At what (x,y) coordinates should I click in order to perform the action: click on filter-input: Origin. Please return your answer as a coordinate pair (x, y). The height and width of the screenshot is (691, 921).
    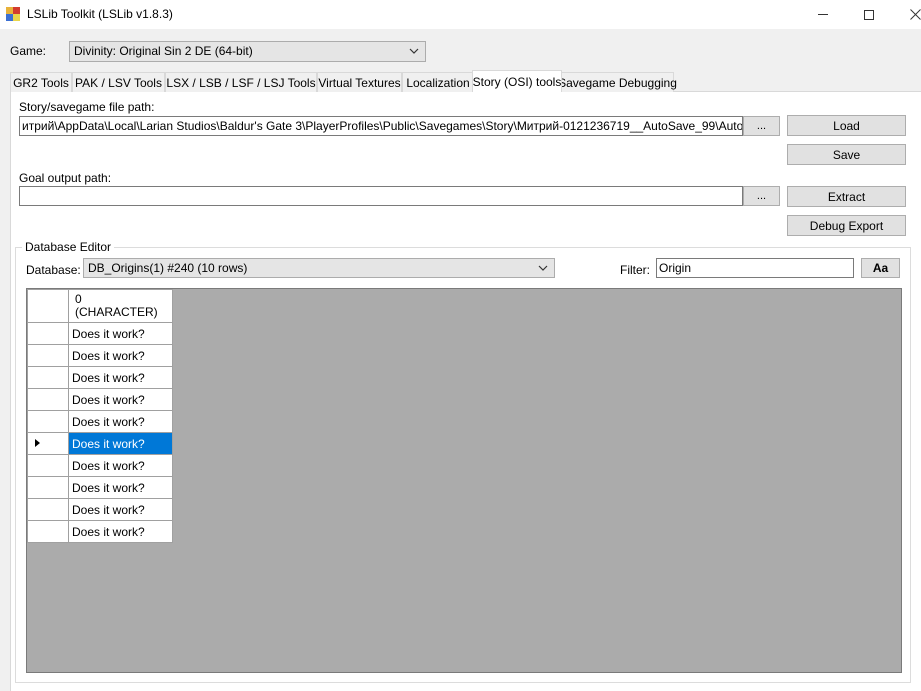
    Looking at the image, I should click on (755, 268).